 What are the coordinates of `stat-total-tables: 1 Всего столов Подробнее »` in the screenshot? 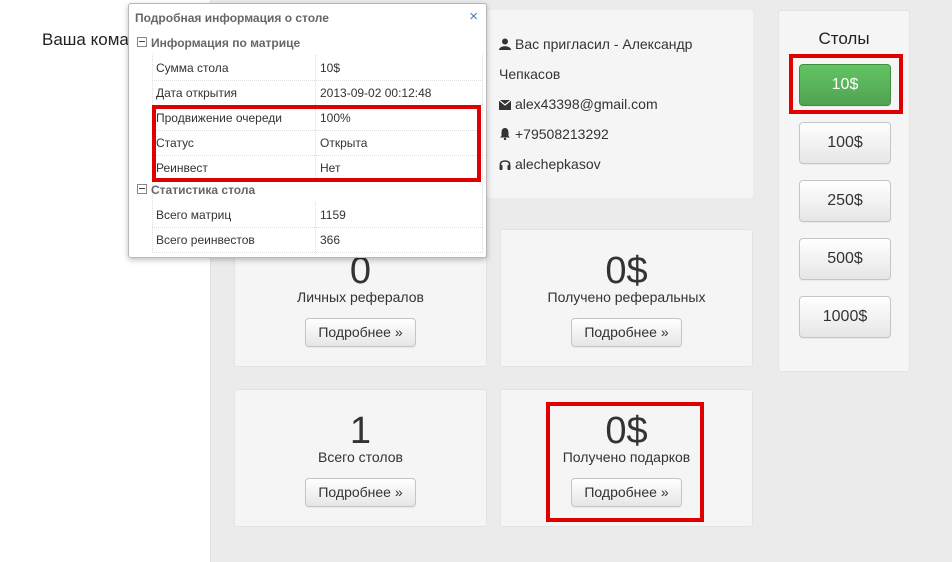 It's located at (360, 458).